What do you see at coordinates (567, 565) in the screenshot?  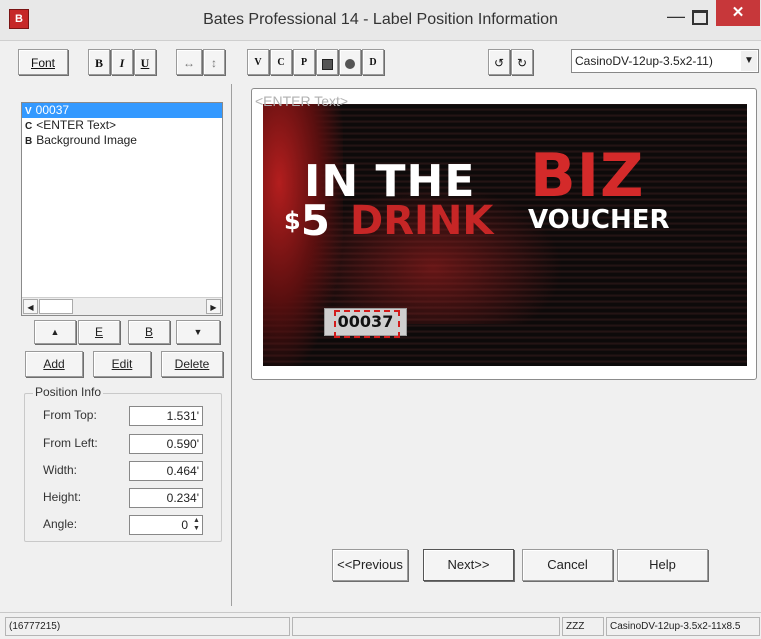 I see `cancel-button: Cancel` at bounding box center [567, 565].